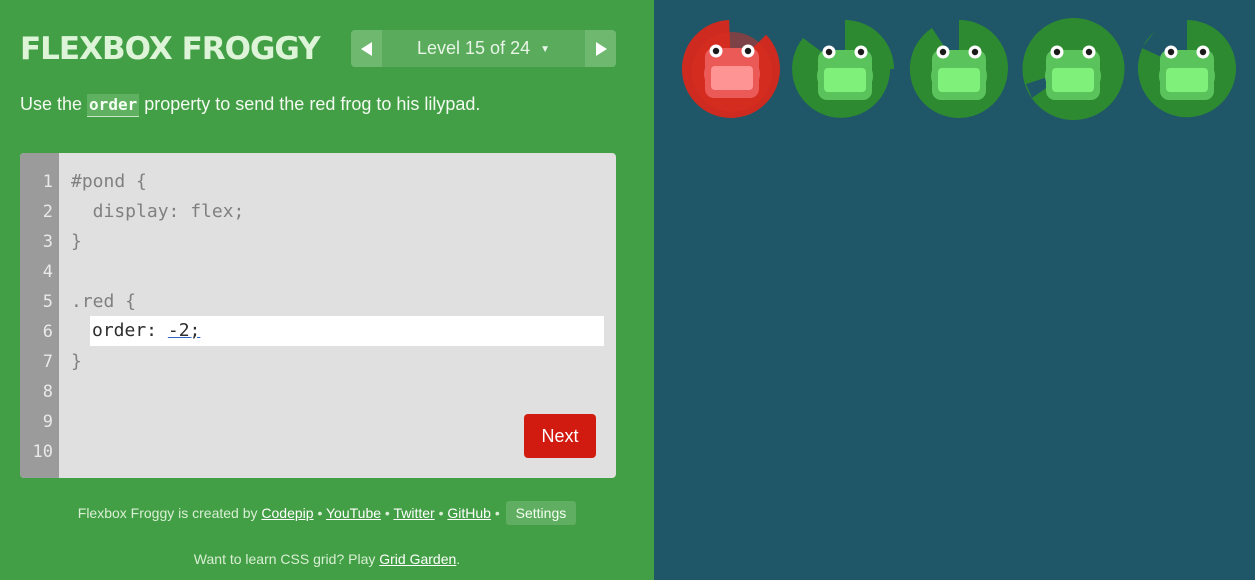 The height and width of the screenshot is (580, 1255). What do you see at coordinates (469, 513) in the screenshot?
I see `github-link: GitHub` at bounding box center [469, 513].